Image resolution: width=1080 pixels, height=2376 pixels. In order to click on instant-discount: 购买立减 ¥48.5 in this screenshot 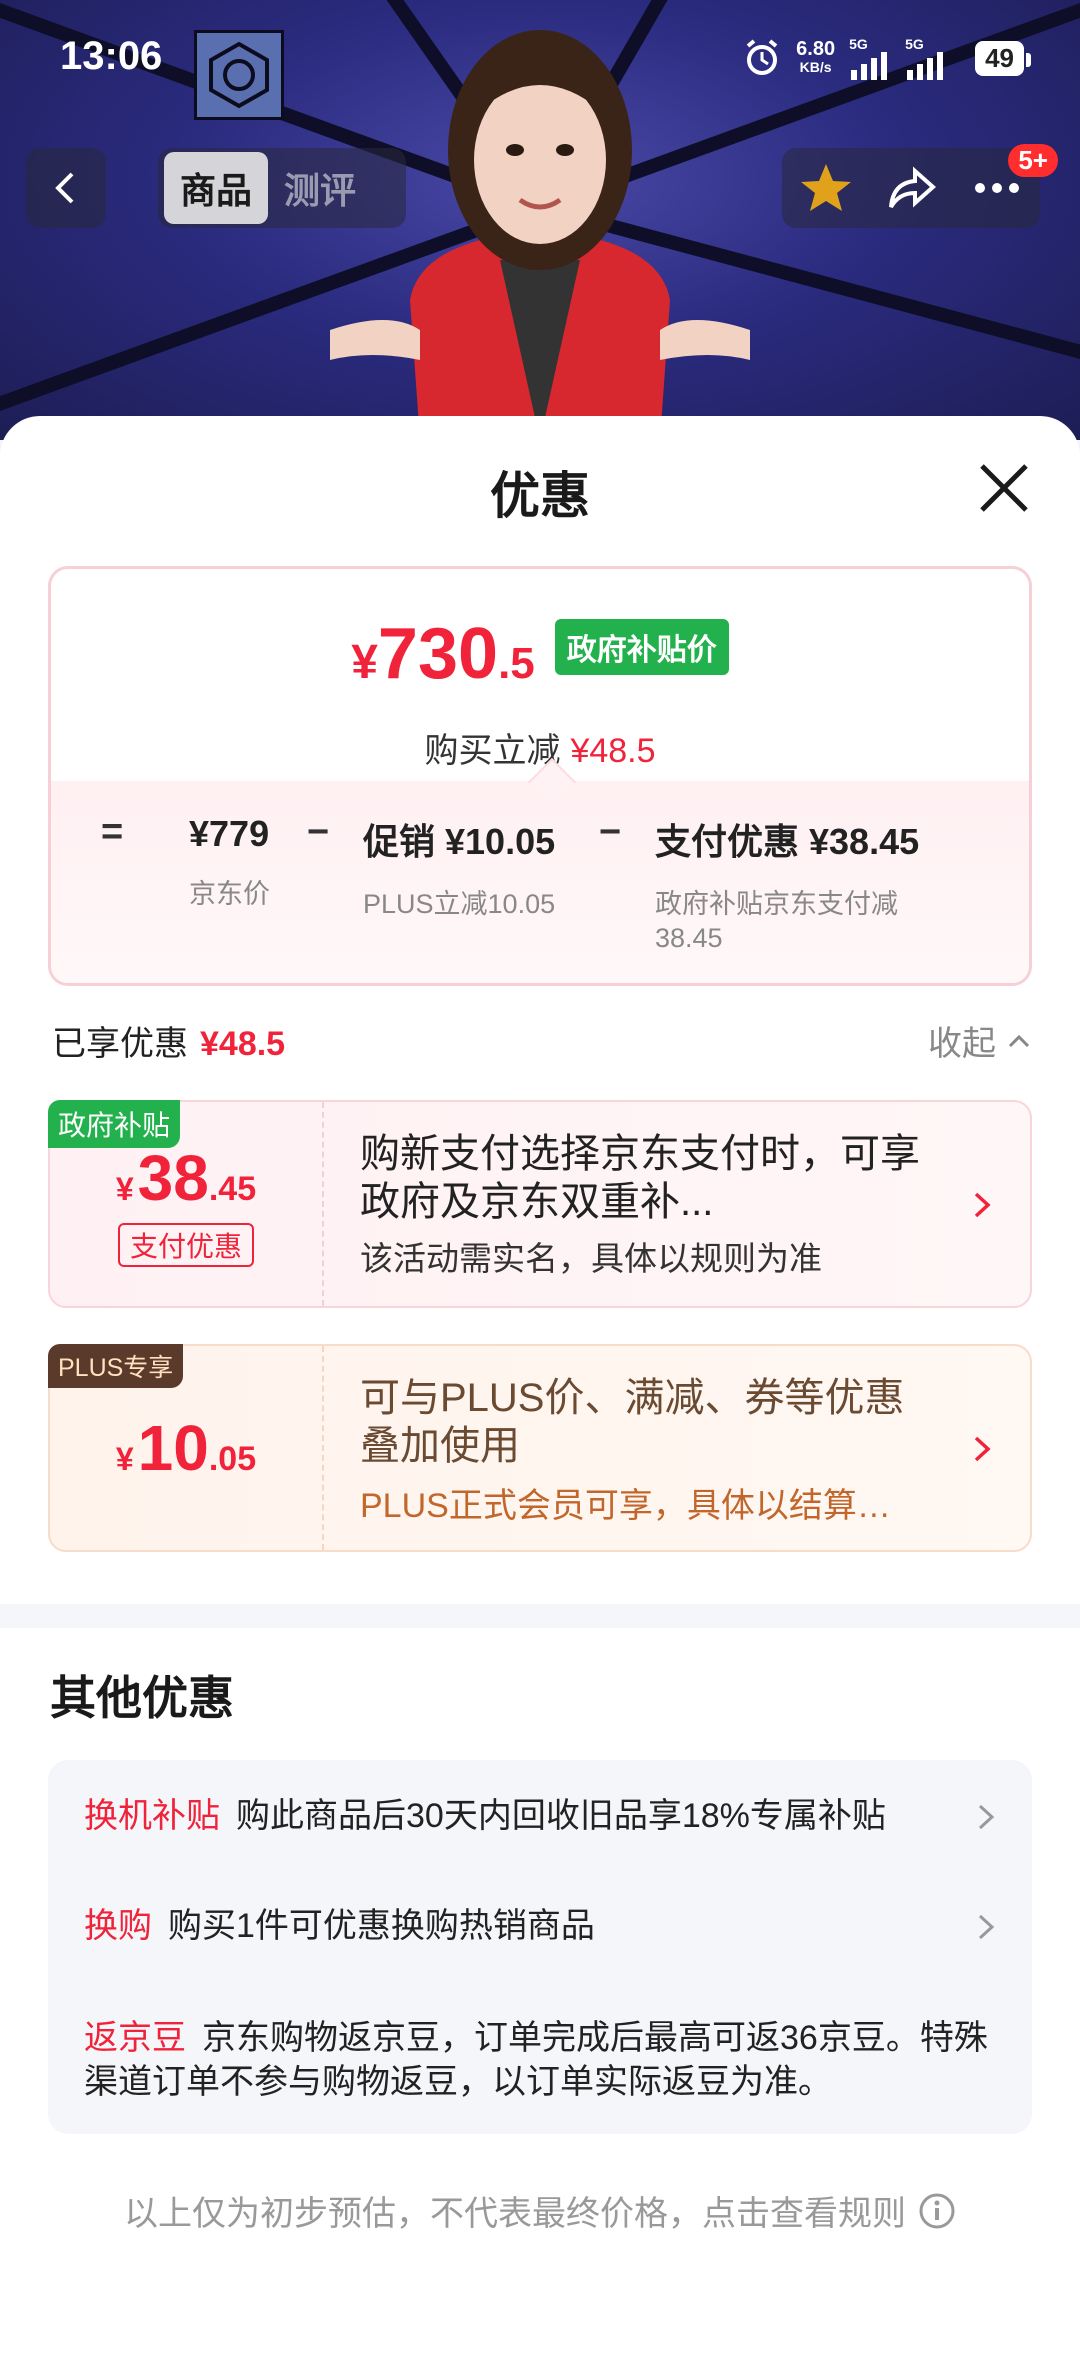, I will do `click(540, 751)`.